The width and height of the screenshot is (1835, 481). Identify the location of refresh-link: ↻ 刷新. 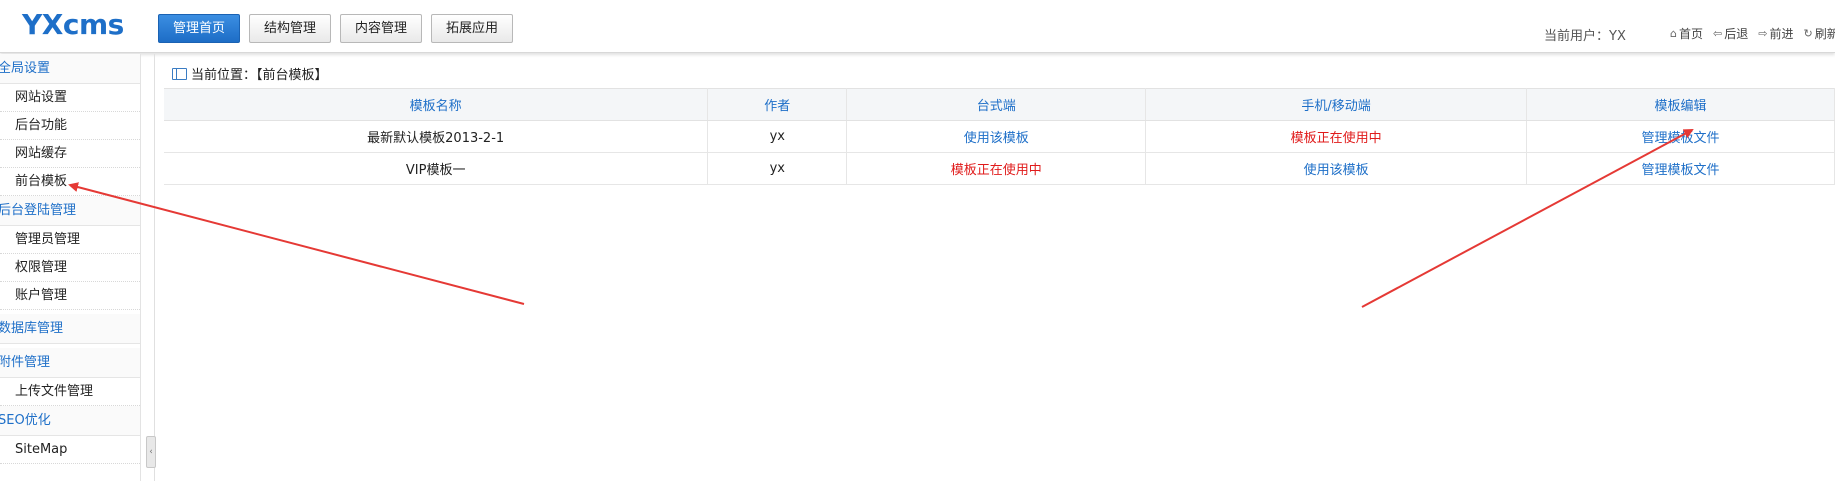
(1819, 33).